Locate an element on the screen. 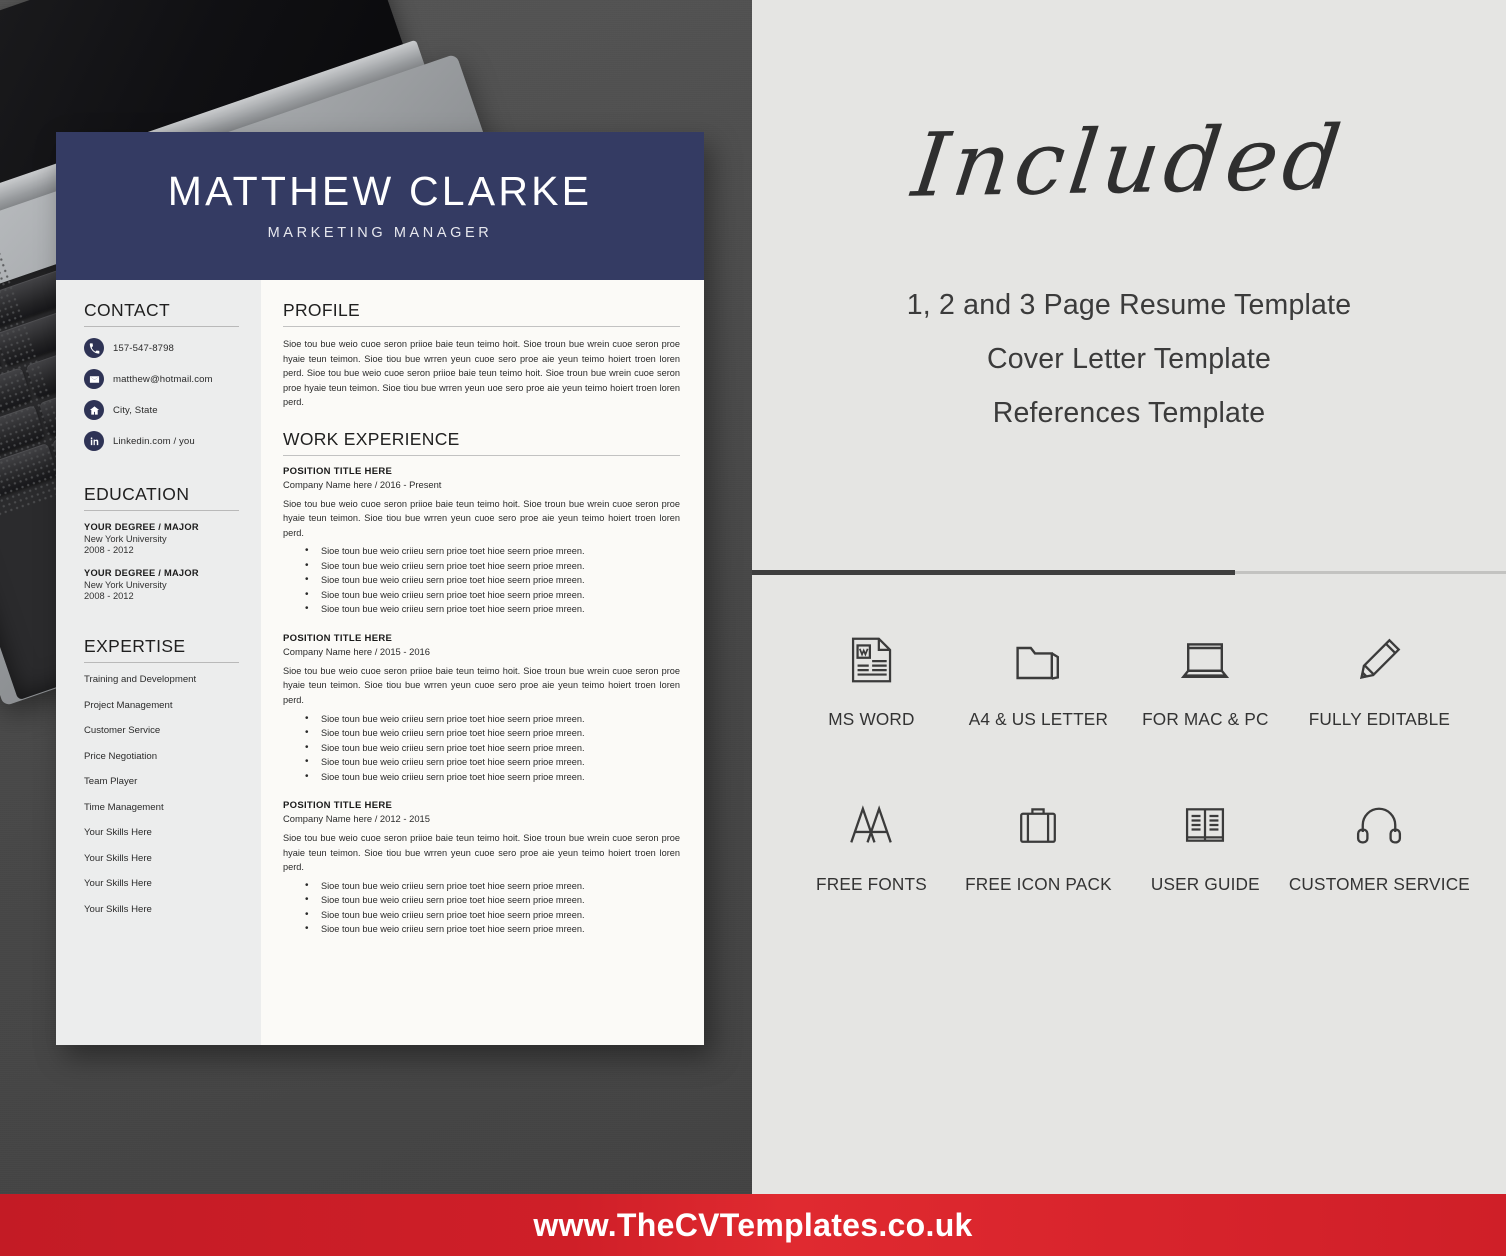  included-item: Cover Letter Template is located at coordinates (1129, 359).